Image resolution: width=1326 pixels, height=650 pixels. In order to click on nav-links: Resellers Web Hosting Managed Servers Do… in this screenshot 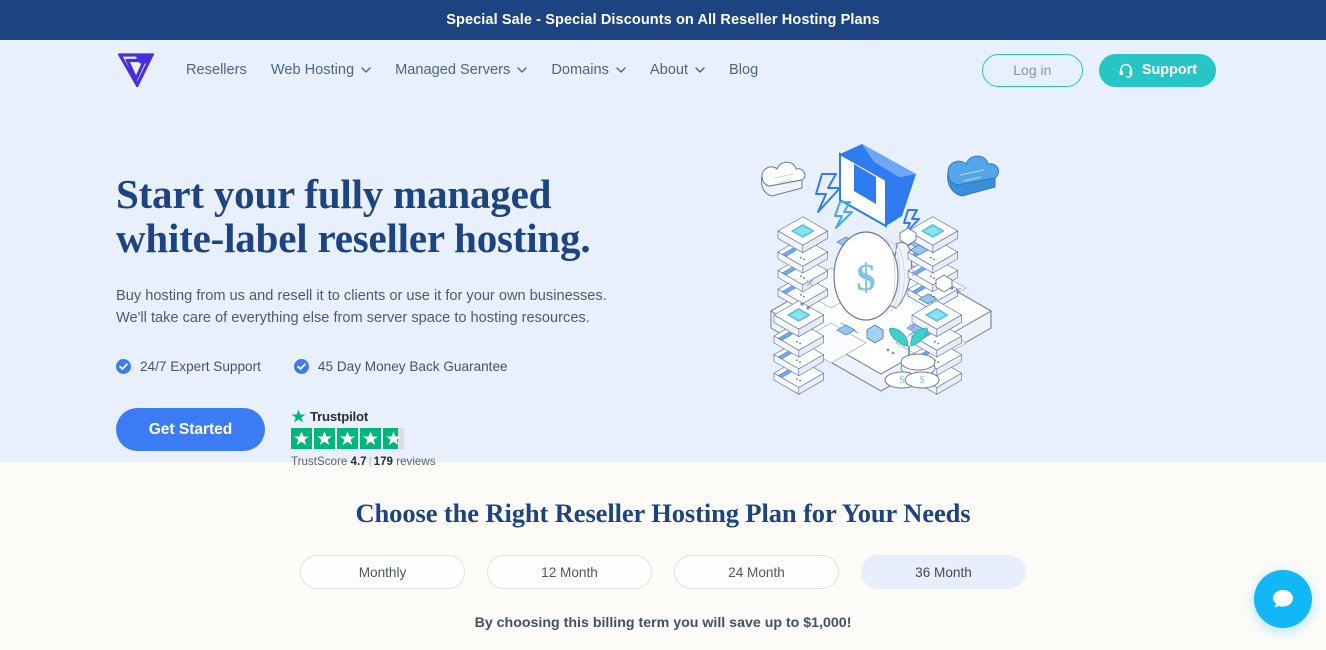, I will do `click(584, 70)`.